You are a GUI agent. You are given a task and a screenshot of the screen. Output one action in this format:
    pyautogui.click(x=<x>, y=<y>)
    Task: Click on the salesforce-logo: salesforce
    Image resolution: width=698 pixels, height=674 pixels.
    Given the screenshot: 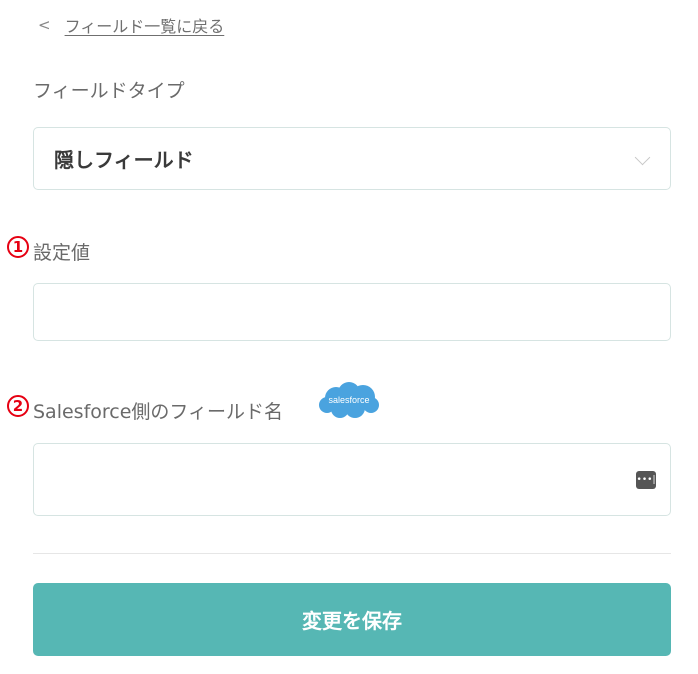 What is the action you would take?
    pyautogui.click(x=349, y=400)
    